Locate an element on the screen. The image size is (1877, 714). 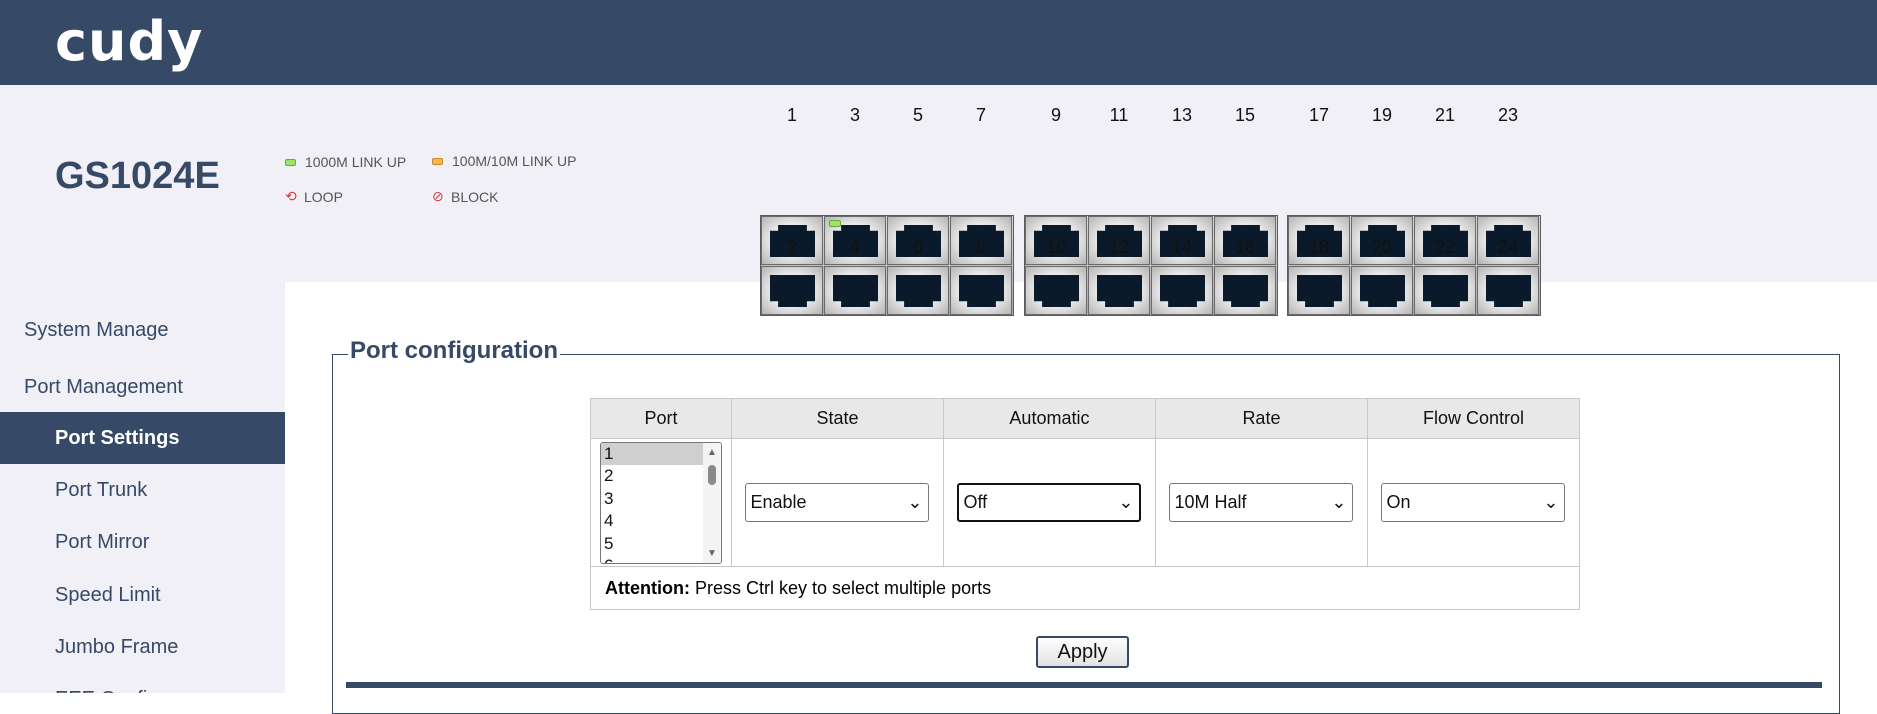
scrollbar-thumb is located at coordinates (711, 474).